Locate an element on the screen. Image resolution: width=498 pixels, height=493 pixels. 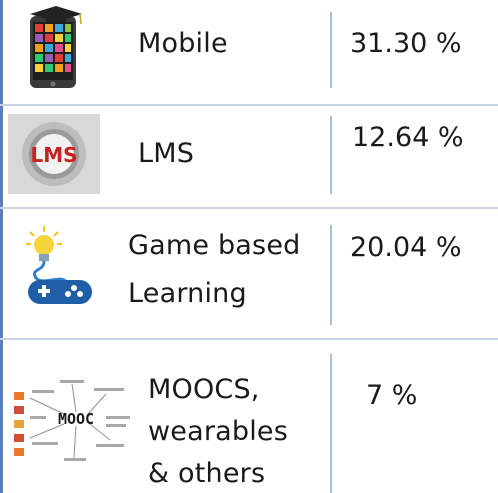
mobile-phone-graduation-cap-icon is located at coordinates (56, 47).